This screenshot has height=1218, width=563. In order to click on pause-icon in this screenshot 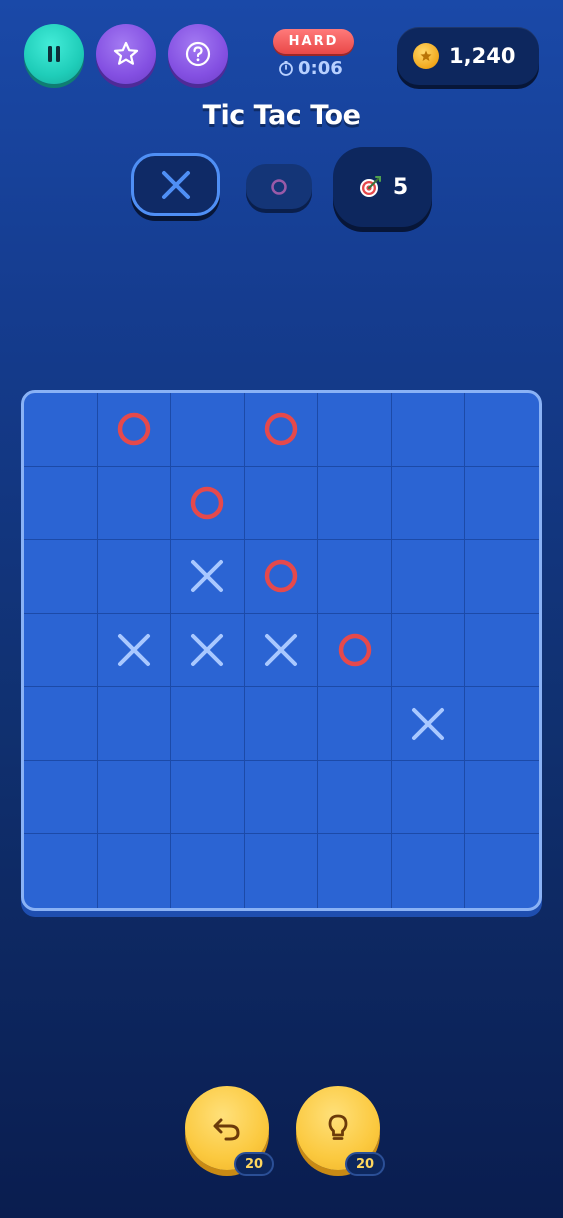, I will do `click(54, 54)`.